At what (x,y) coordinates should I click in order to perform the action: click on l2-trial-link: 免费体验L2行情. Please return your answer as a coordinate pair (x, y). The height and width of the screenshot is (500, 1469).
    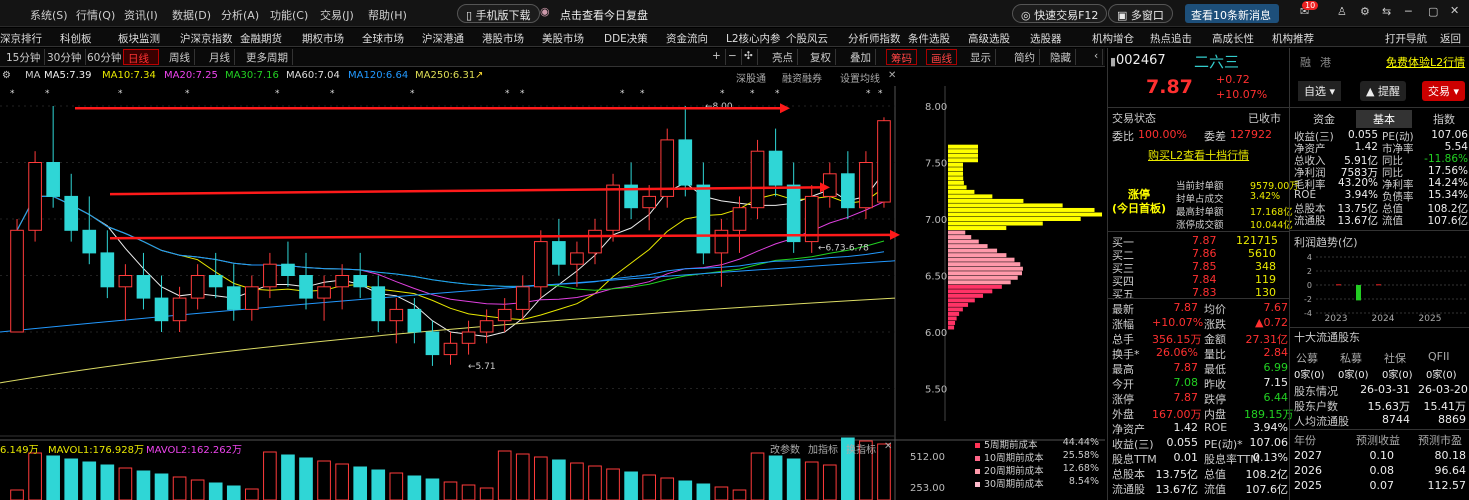
    Looking at the image, I should click on (1425, 62).